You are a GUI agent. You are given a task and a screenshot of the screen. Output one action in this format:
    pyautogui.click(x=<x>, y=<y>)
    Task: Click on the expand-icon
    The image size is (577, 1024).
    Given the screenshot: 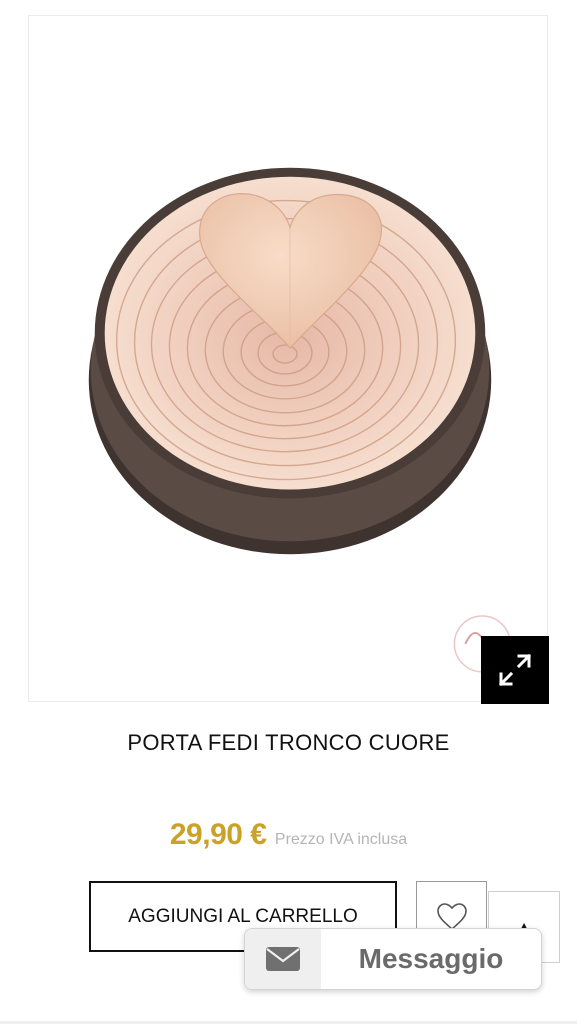 What is the action you would take?
    pyautogui.click(x=515, y=670)
    